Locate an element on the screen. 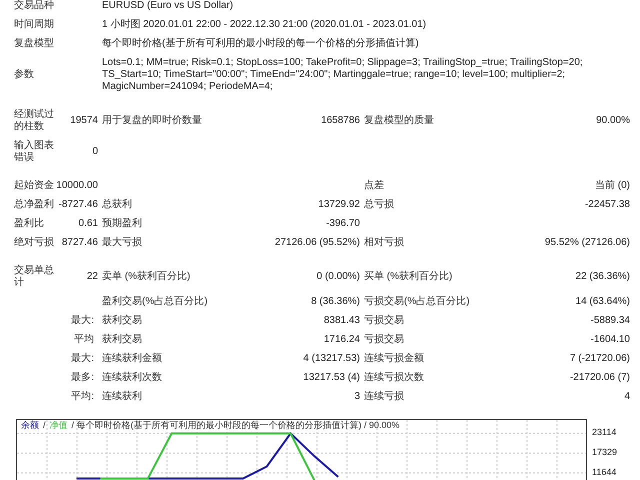 Image resolution: width=640 pixels, height=480 pixels. field-value: 10000.00 is located at coordinates (77, 186).